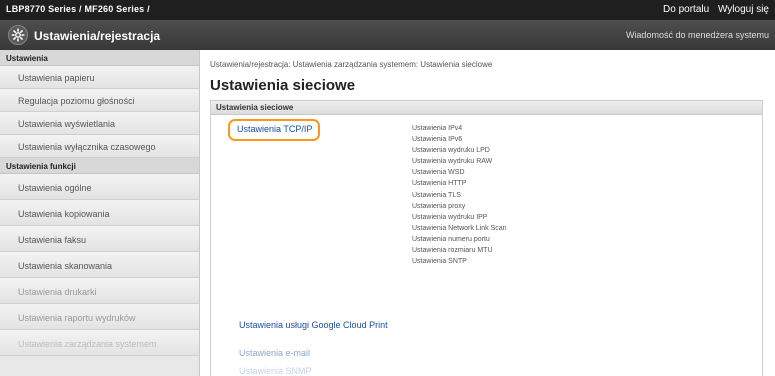 The height and width of the screenshot is (376, 775). Describe the element at coordinates (99, 77) in the screenshot. I see `sidebar-item-paper: Ustawienia papieru` at that location.